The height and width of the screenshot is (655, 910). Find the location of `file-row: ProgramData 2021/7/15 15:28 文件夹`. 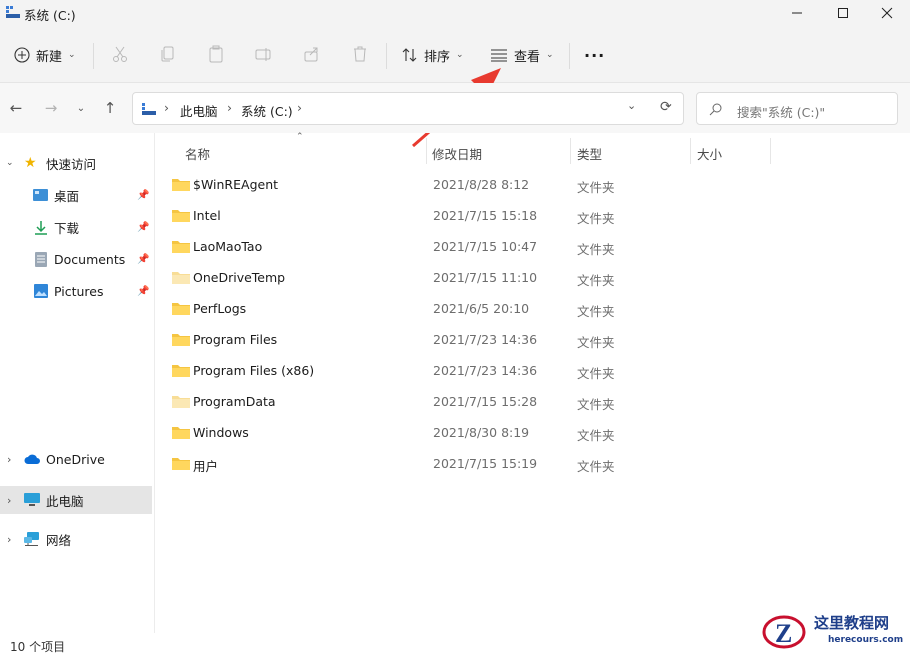

file-row: ProgramData 2021/7/15 15:28 文件夹 is located at coordinates (520, 402).